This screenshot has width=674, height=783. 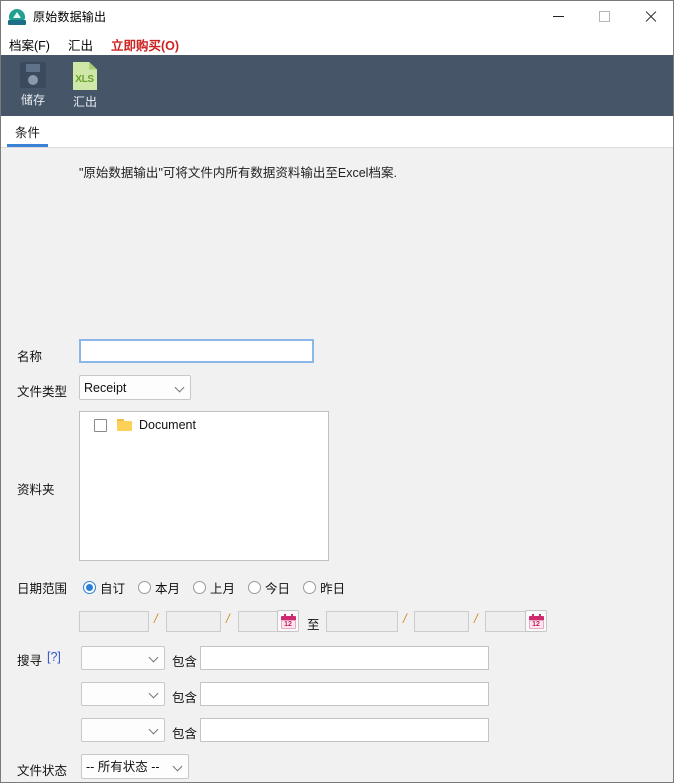 What do you see at coordinates (185, 734) in the screenshot?
I see `search-operator-label-3: 包含` at bounding box center [185, 734].